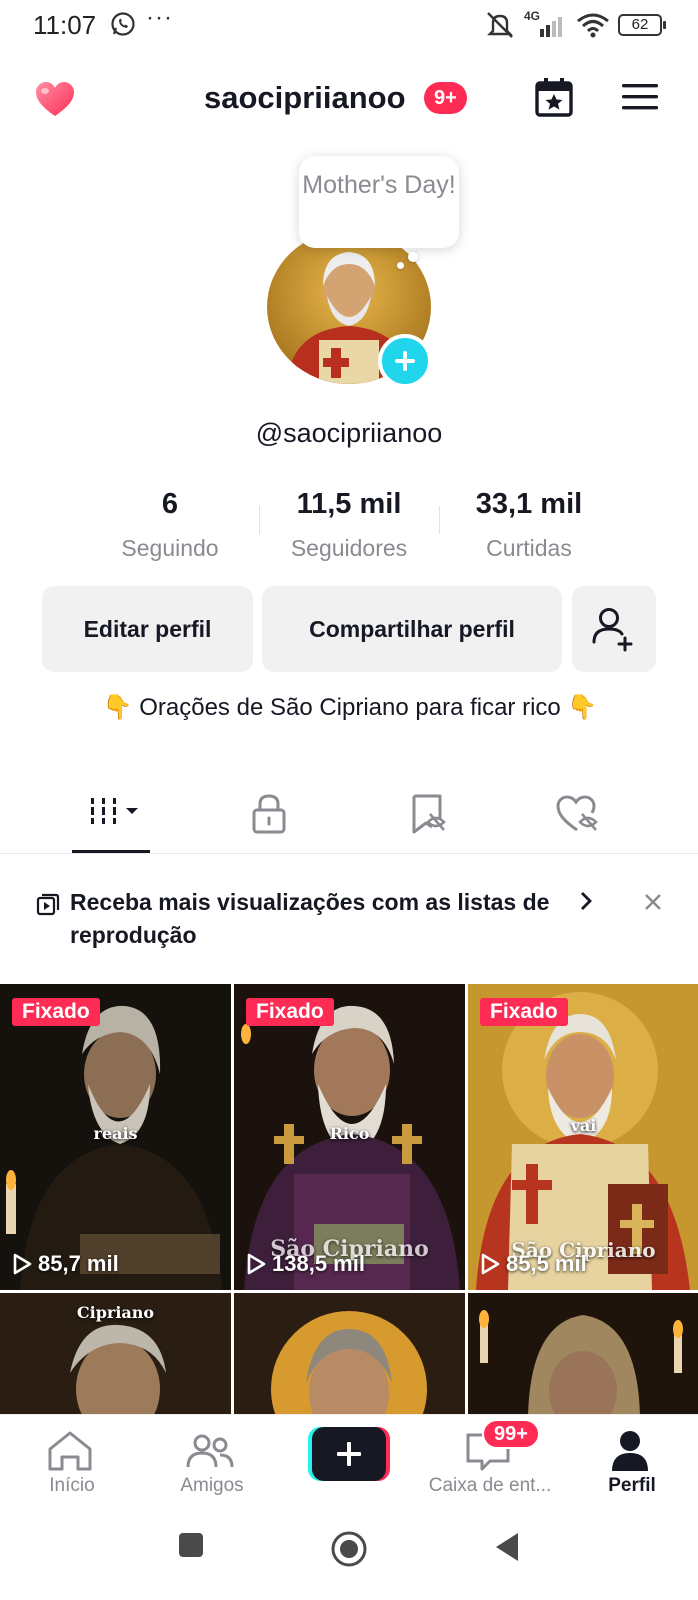 The image size is (698, 1600). What do you see at coordinates (529, 525) in the screenshot?
I see `stat-likes: 33,1 mil Curtidas` at bounding box center [529, 525].